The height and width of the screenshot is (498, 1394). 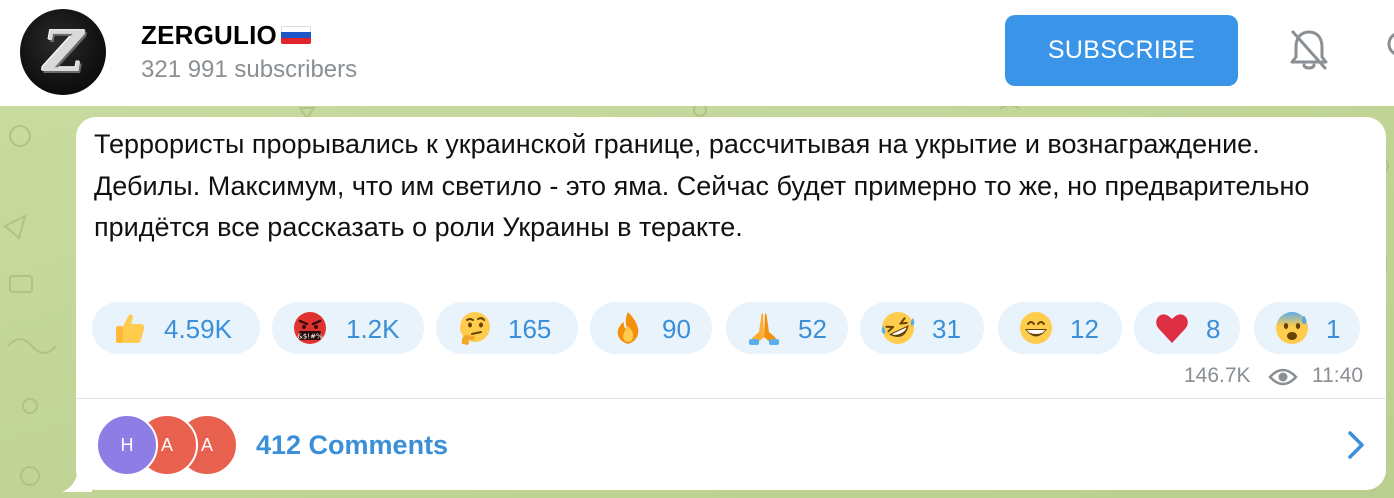 I want to click on channel-name: ZERGULIO, so click(x=226, y=35).